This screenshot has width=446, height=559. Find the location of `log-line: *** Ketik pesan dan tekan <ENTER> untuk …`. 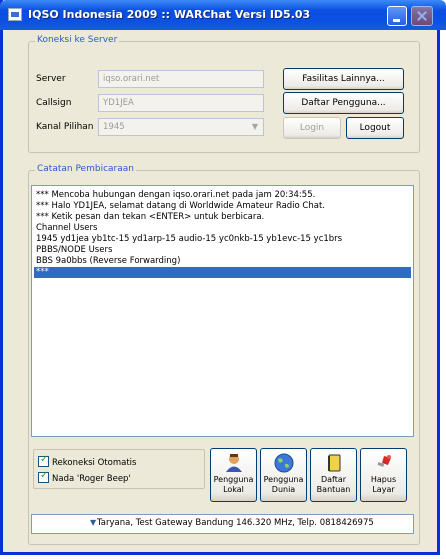

log-line: *** Ketik pesan dan tekan <ENTER> untuk … is located at coordinates (150, 217).